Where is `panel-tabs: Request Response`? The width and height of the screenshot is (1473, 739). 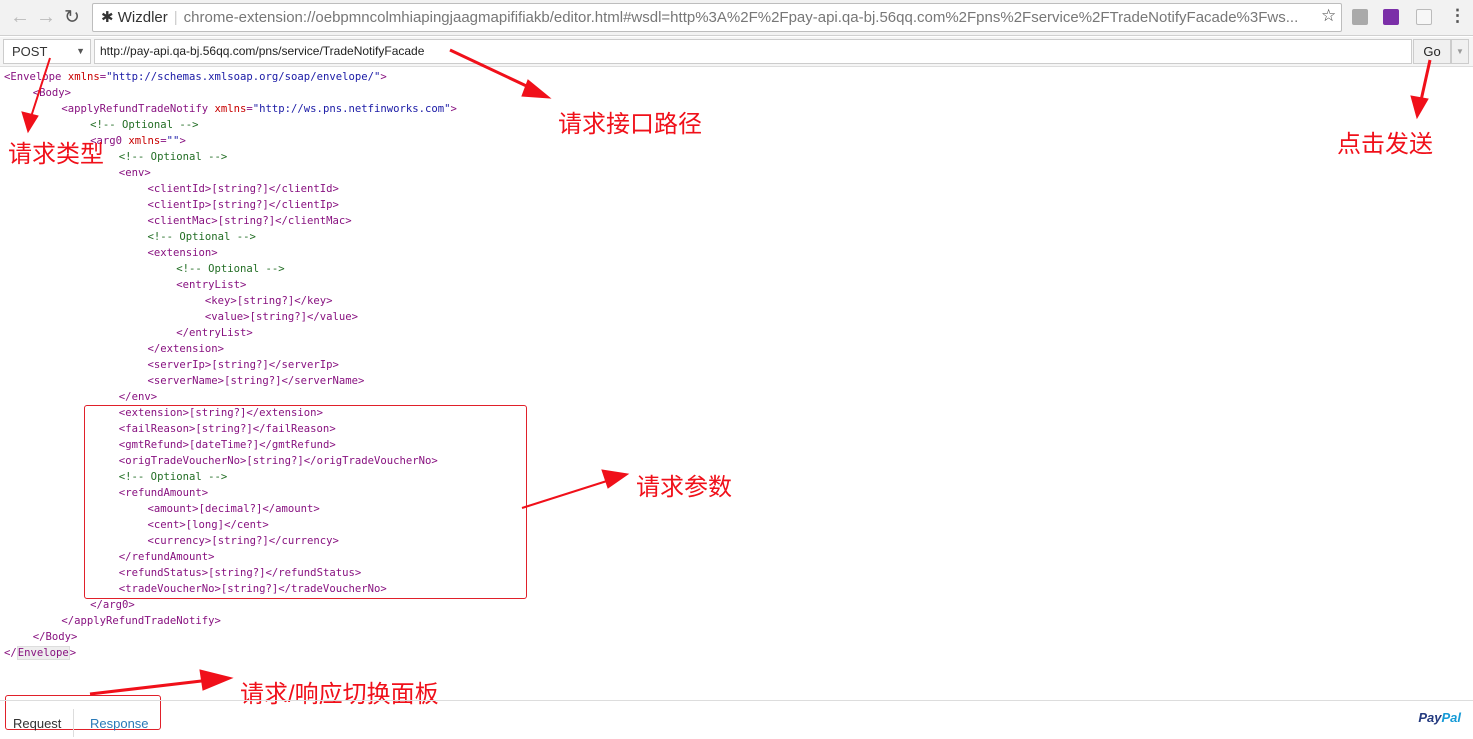 panel-tabs: Request Response is located at coordinates (736, 718).